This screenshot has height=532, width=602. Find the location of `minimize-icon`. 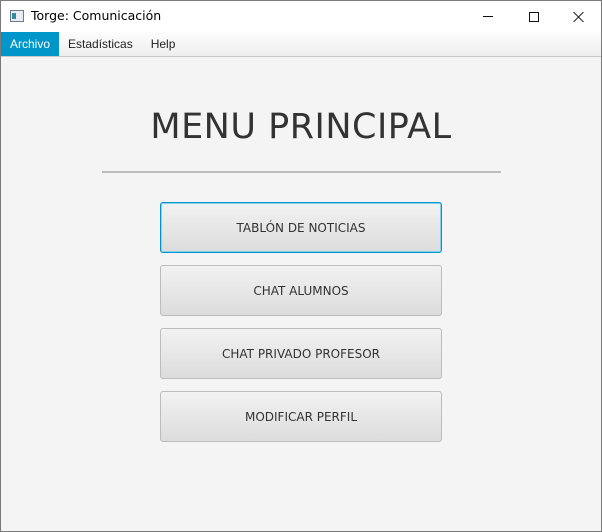

minimize-icon is located at coordinates (488, 16).